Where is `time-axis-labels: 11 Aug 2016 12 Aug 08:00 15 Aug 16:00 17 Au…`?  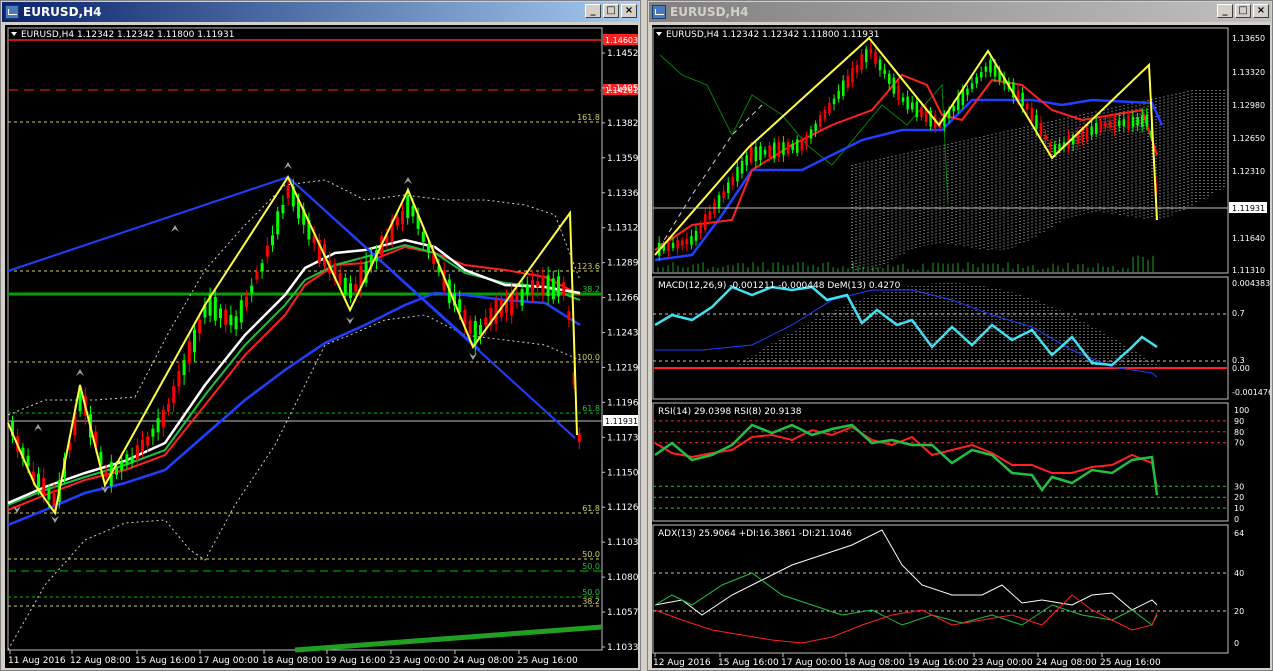 time-axis-labels: 11 Aug 2016 12 Aug 08:00 15 Aug 16:00 17 Au… is located at coordinates (293, 658).